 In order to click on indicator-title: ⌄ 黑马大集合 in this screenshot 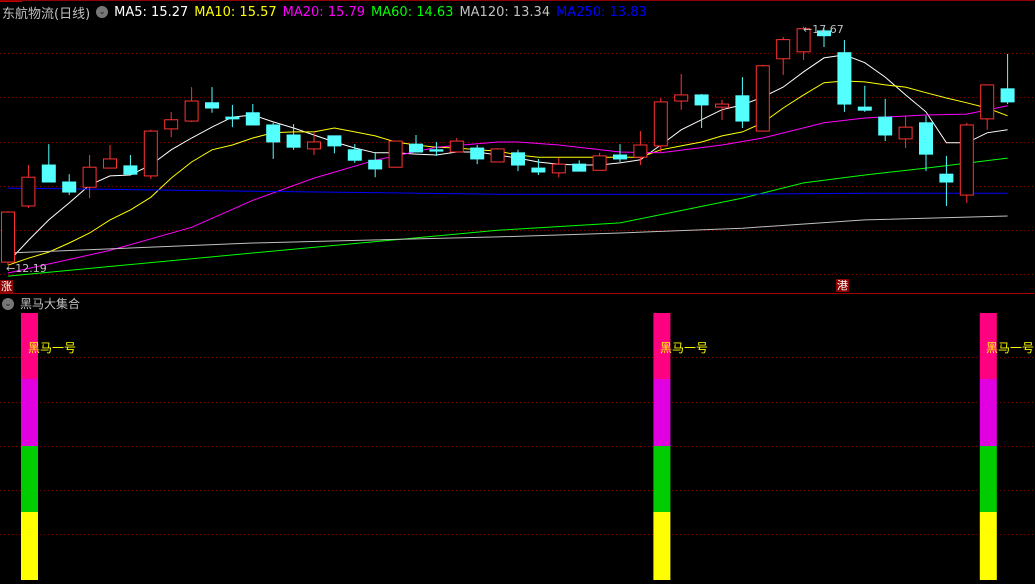, I will do `click(41, 303)`.